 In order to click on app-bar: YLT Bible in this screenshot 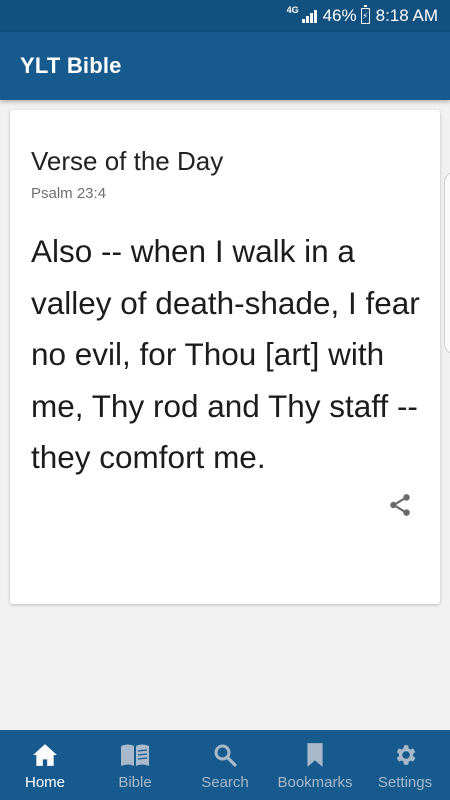, I will do `click(225, 66)`.